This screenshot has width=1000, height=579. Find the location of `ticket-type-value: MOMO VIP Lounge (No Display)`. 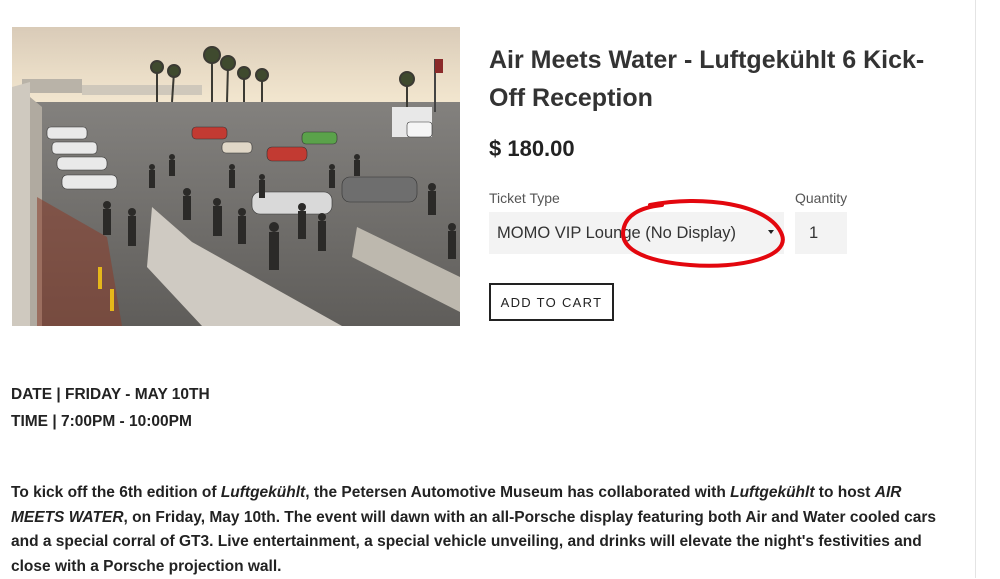

ticket-type-value: MOMO VIP Lounge (No Display) is located at coordinates (617, 232).